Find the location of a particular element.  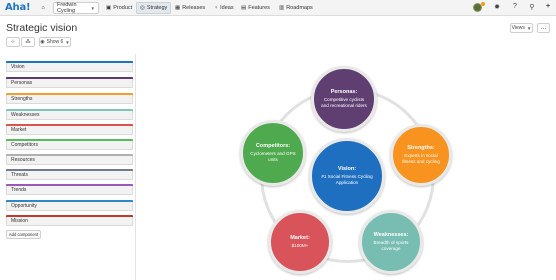

node-market-title: Market: is located at coordinates (300, 238).